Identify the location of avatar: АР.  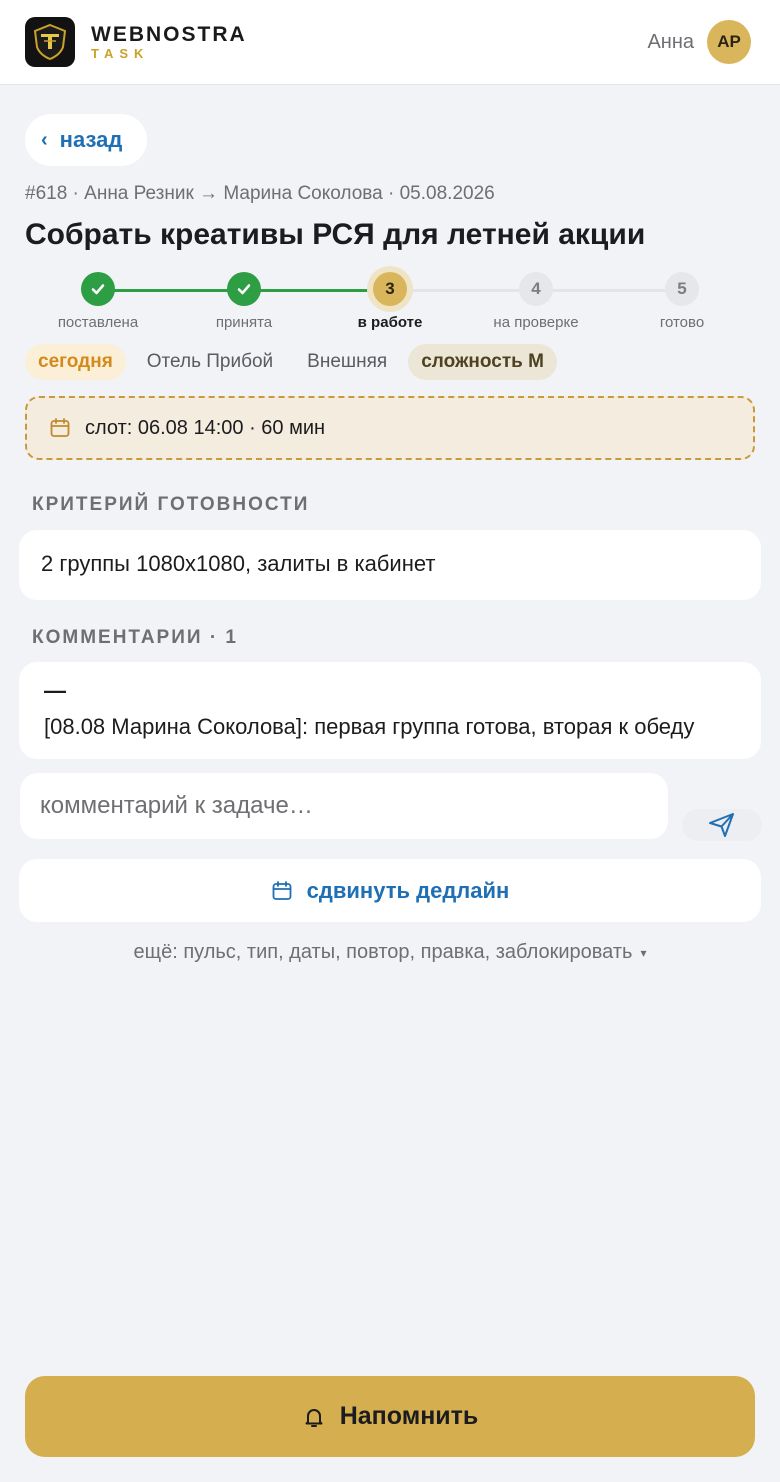
(729, 42).